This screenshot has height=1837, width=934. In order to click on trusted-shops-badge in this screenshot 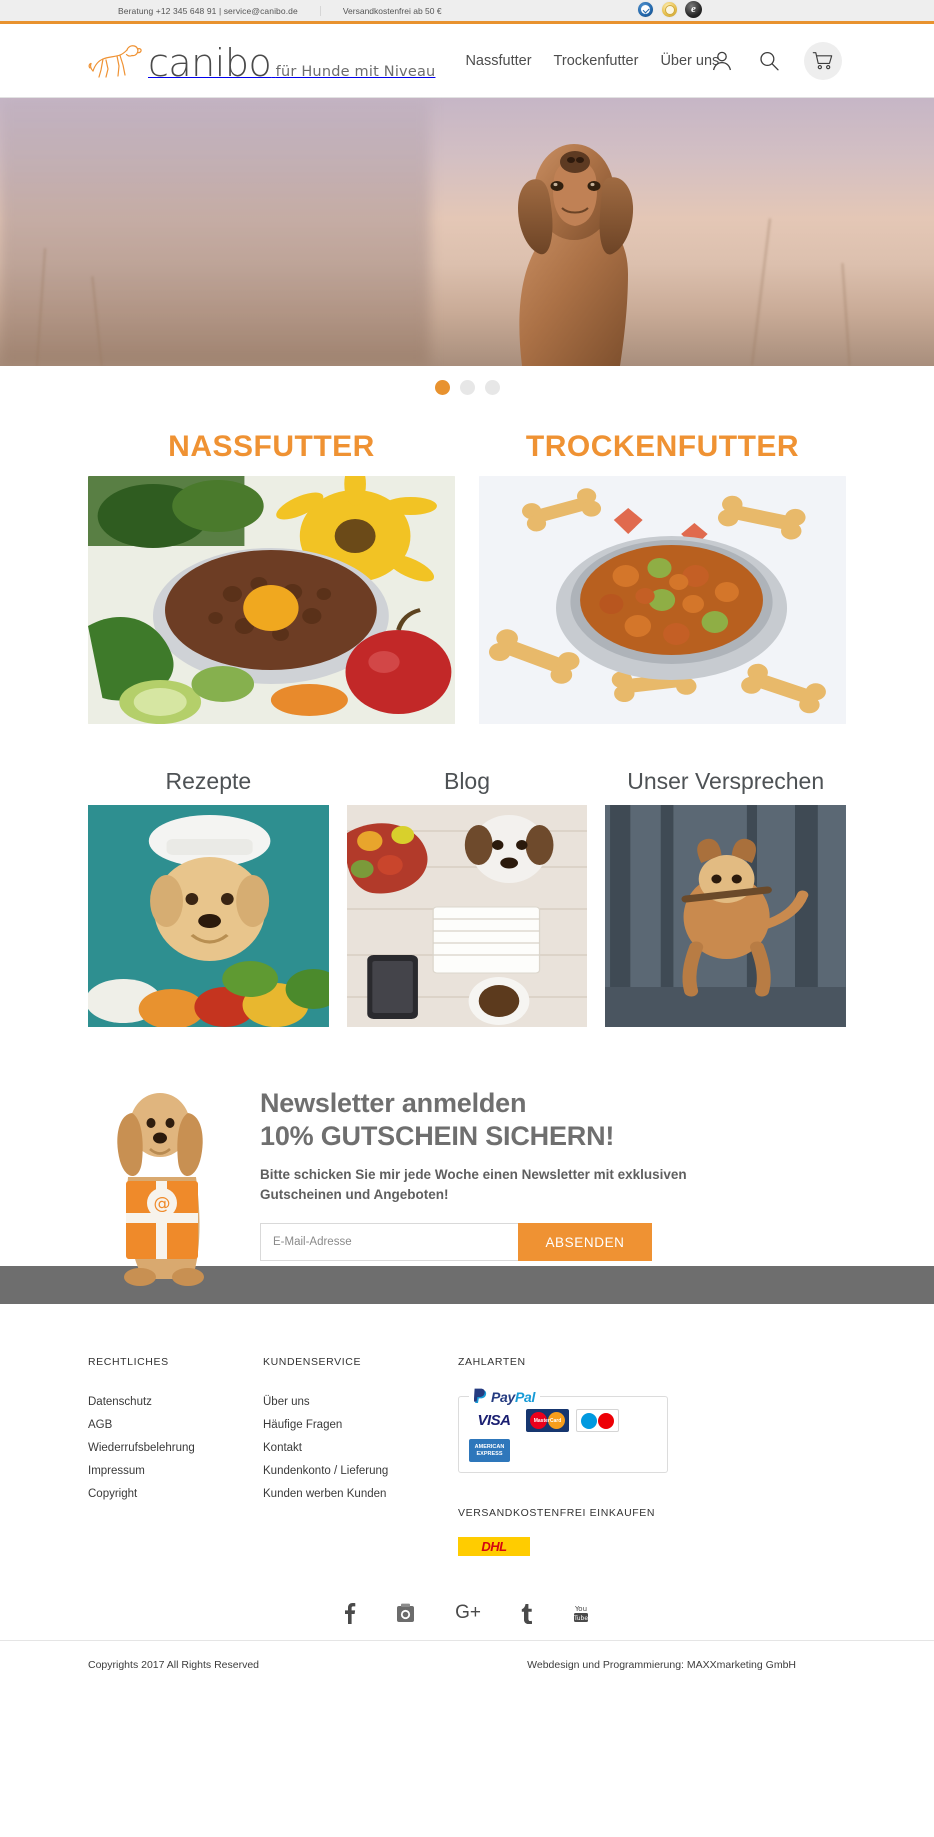, I will do `click(645, 9)`.